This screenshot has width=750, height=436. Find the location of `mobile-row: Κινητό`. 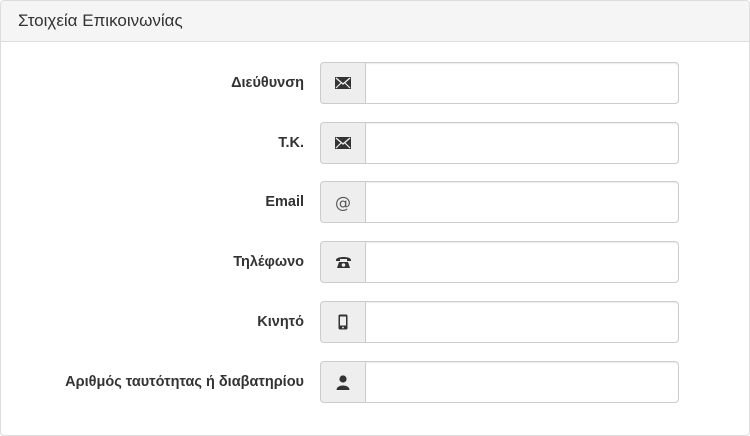

mobile-row: Κινητό is located at coordinates (375, 322).